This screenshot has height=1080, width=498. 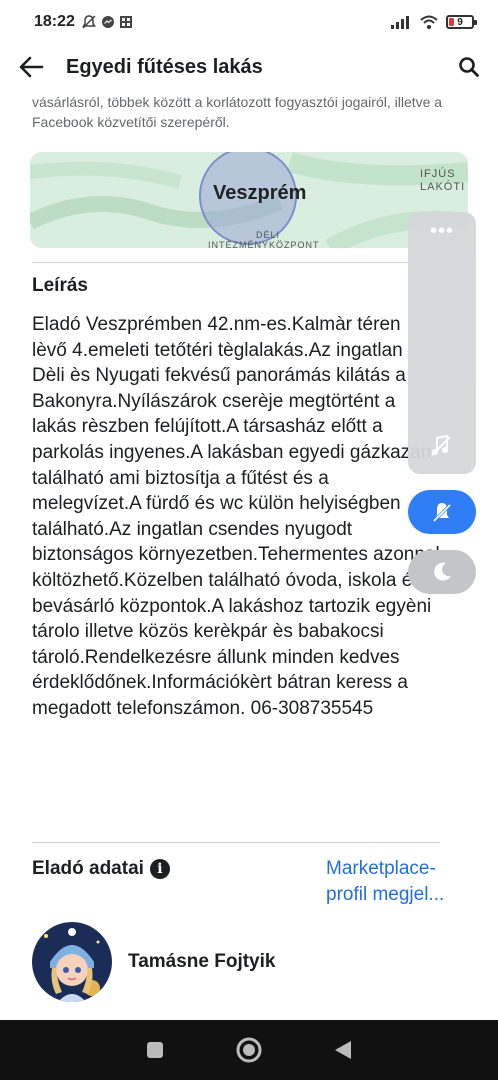 What do you see at coordinates (400, 22) in the screenshot?
I see `signal-icon` at bounding box center [400, 22].